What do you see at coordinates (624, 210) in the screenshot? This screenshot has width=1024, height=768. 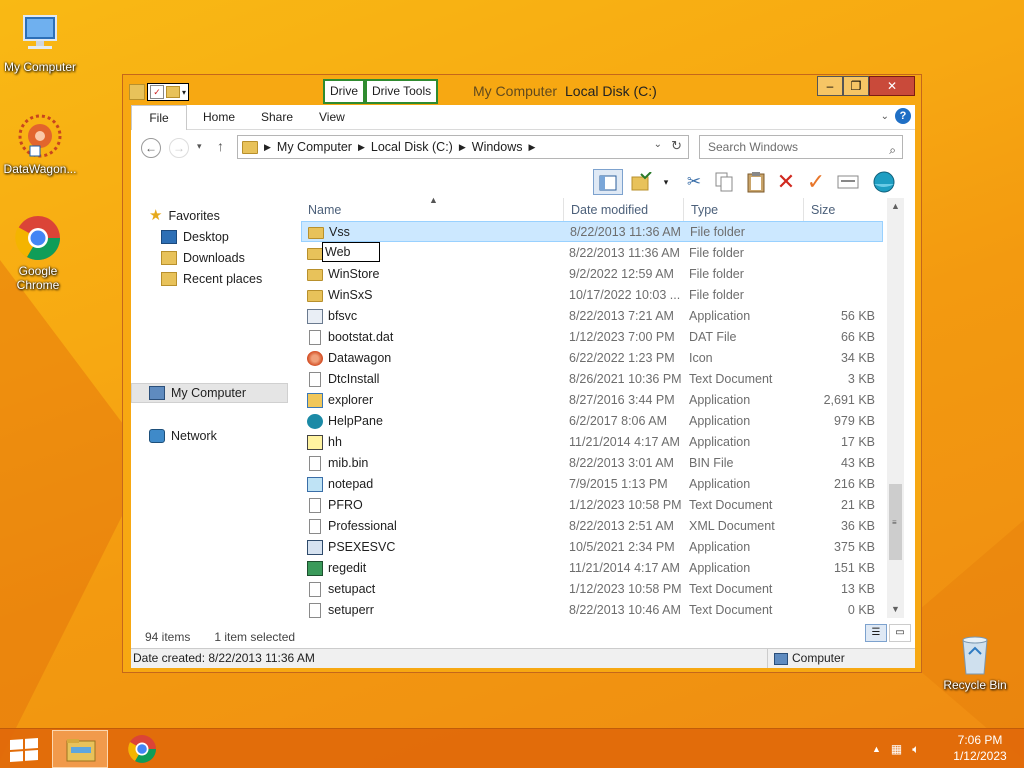 I see `column-header-date: Date modified` at bounding box center [624, 210].